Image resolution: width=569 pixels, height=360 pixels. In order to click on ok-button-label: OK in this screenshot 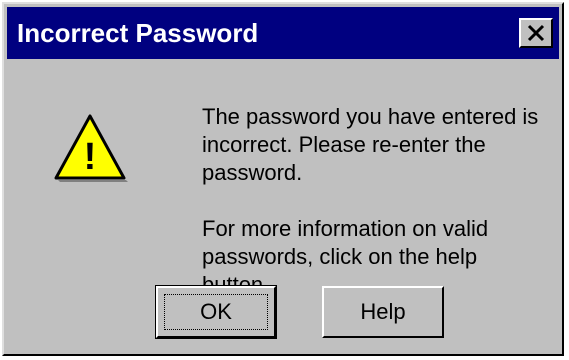, I will do `click(216, 312)`.